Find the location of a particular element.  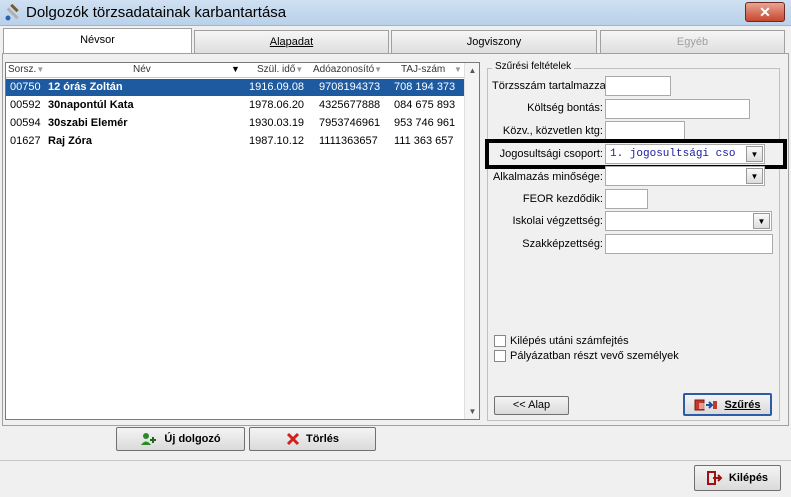

kilepes-label: Kilépés is located at coordinates (748, 478).